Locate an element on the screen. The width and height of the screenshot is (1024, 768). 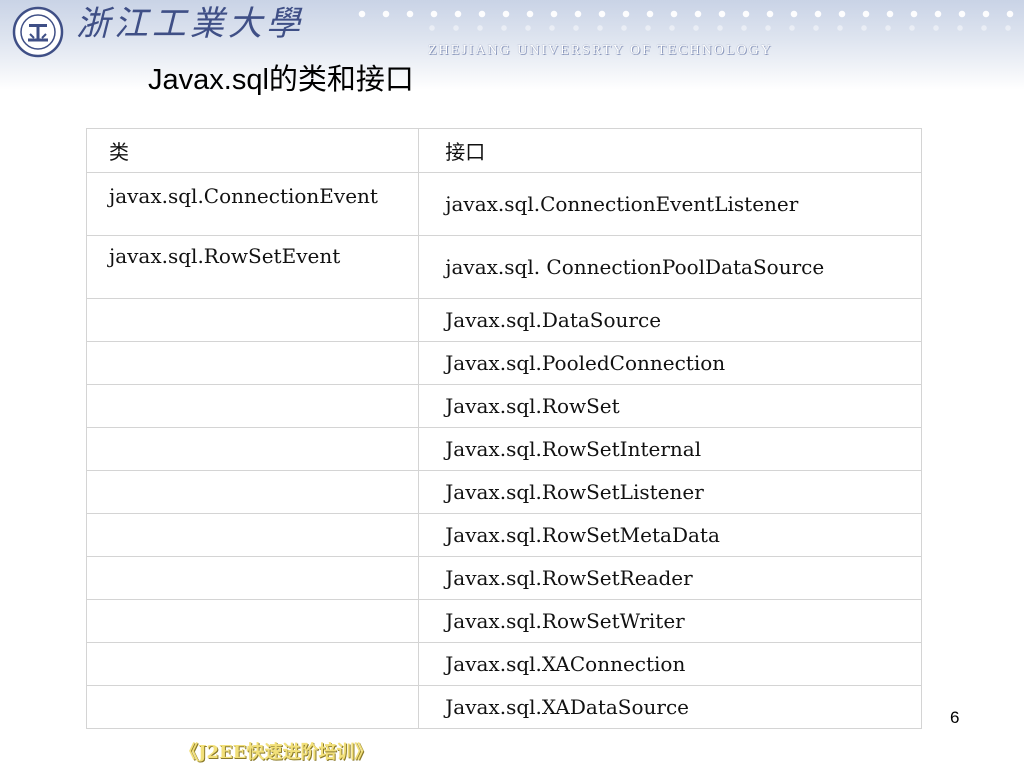
table-cell-interface: Javax.sql.RowSetMetaData is located at coordinates (670, 535).